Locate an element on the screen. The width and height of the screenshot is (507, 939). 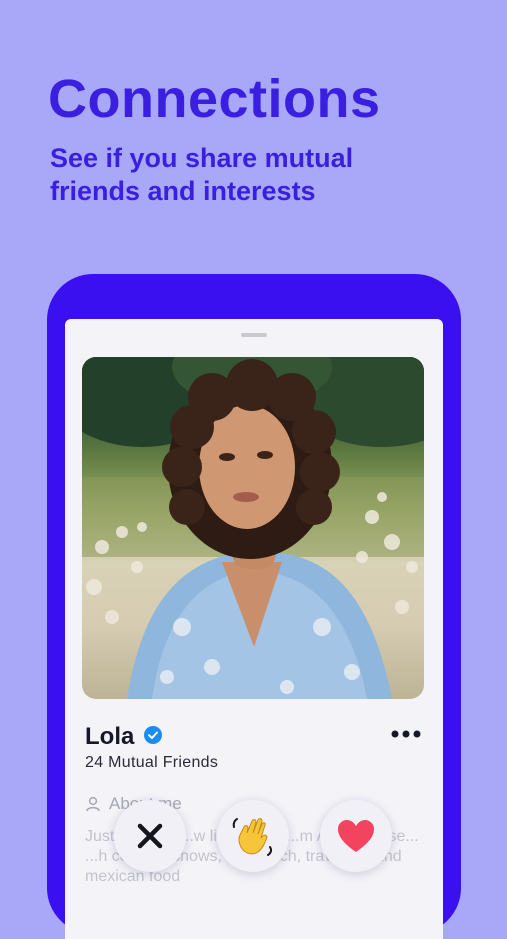
like-button is located at coordinates (356, 836).